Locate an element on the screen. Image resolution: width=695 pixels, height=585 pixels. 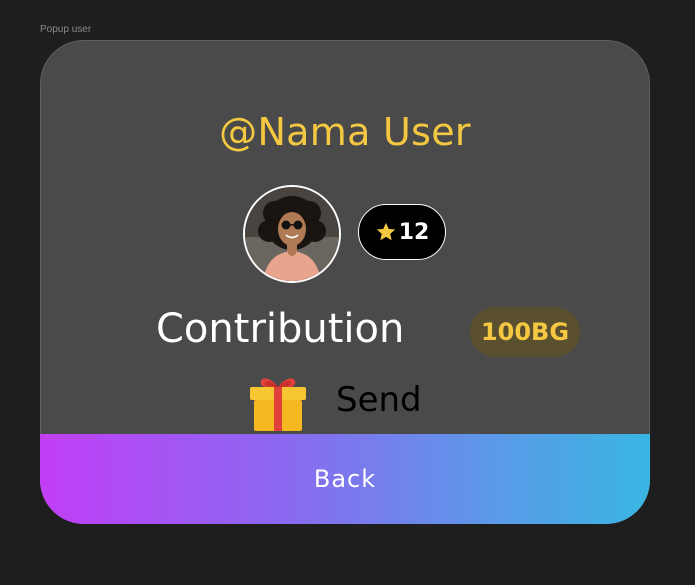
avatar-photo is located at coordinates (292, 234).